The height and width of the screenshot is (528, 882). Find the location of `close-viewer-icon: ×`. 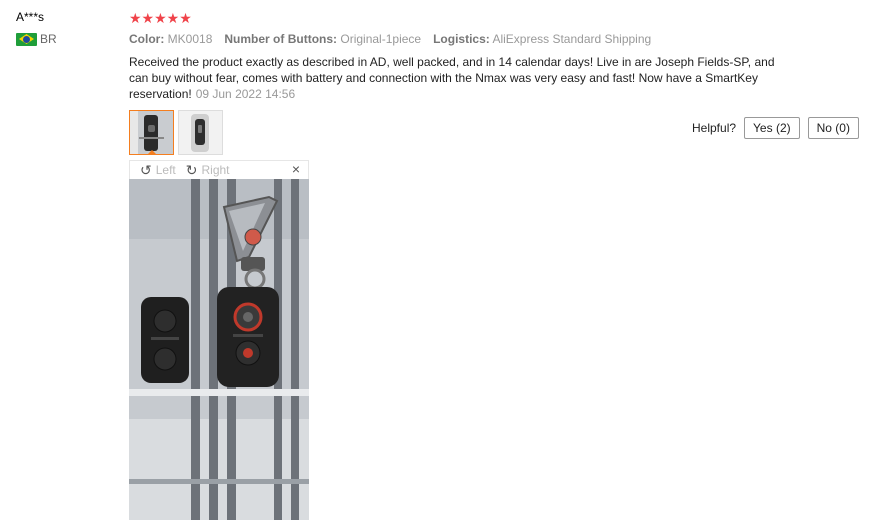

close-viewer-icon: × is located at coordinates (296, 169).